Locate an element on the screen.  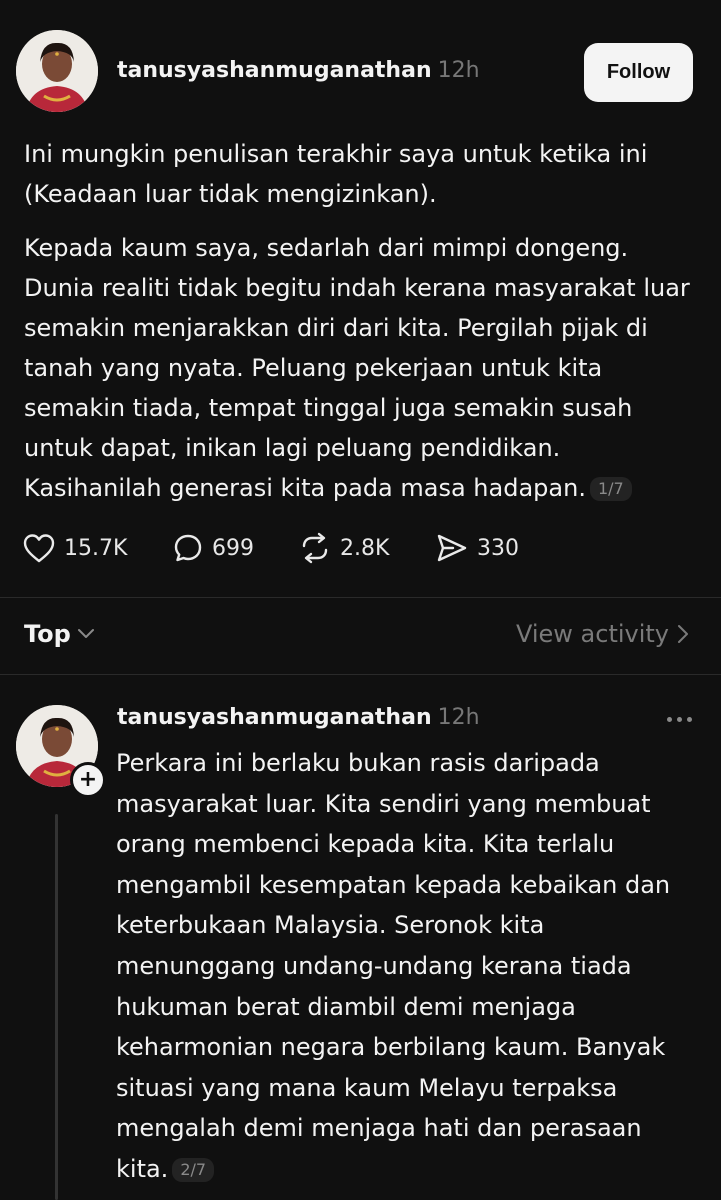
thread-line is located at coordinates (56, 1007).